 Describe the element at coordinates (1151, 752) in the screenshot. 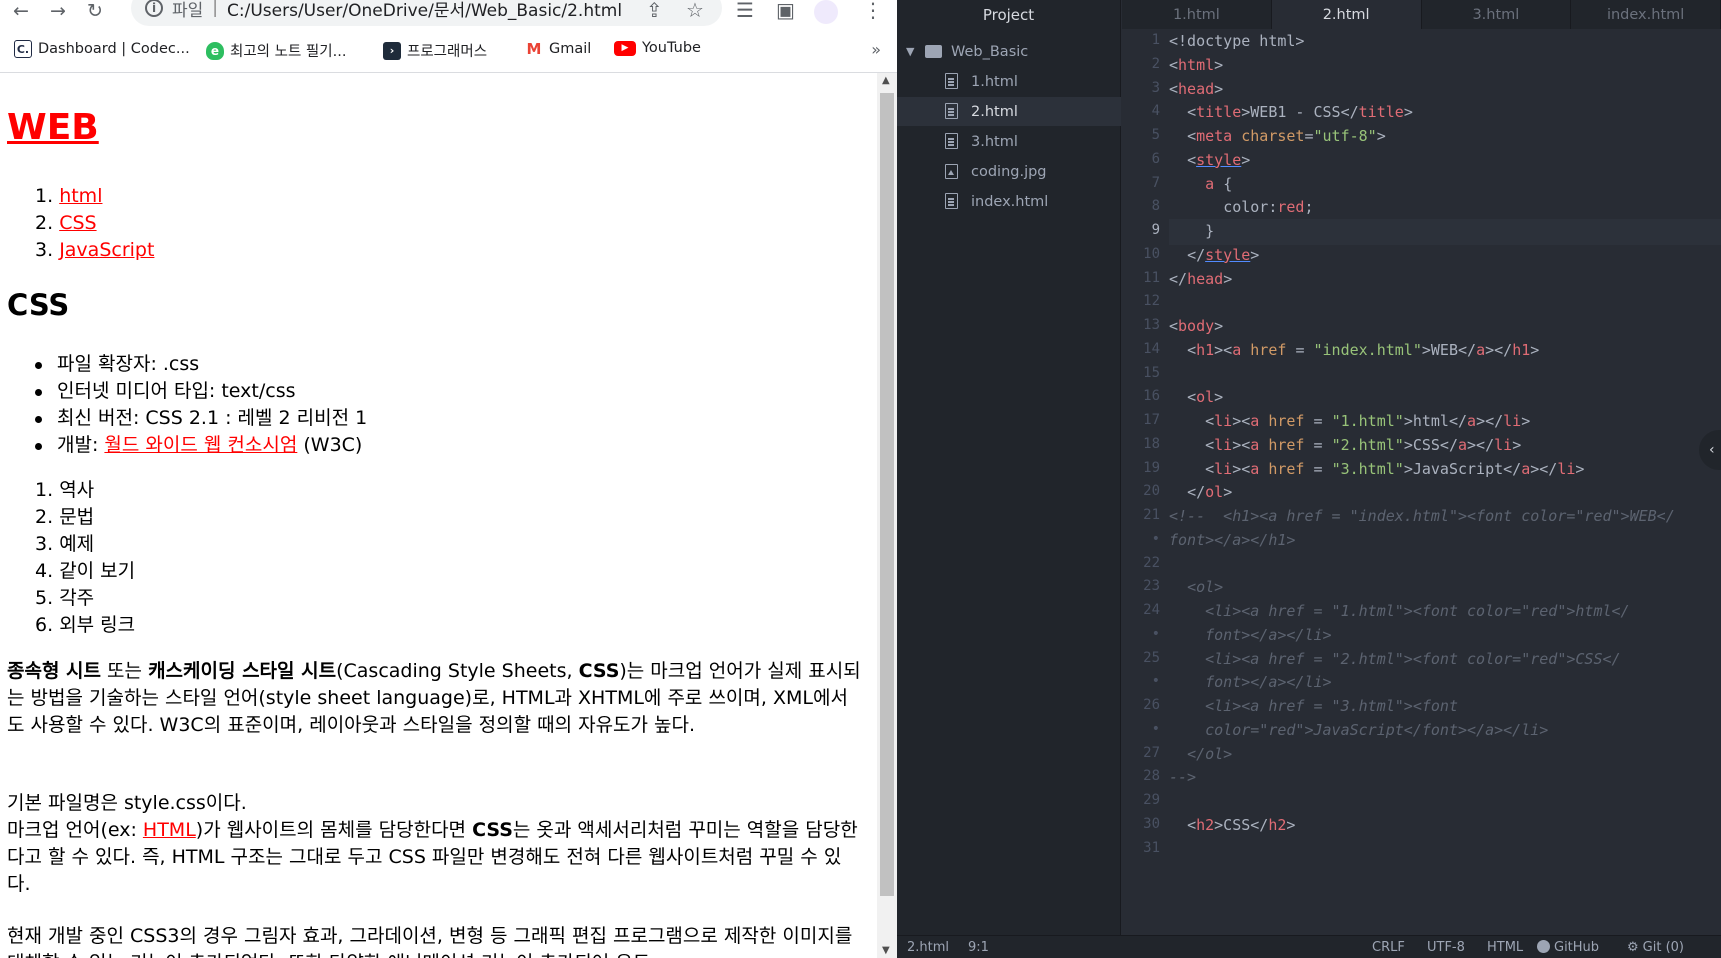

I see `line-number: 27` at that location.